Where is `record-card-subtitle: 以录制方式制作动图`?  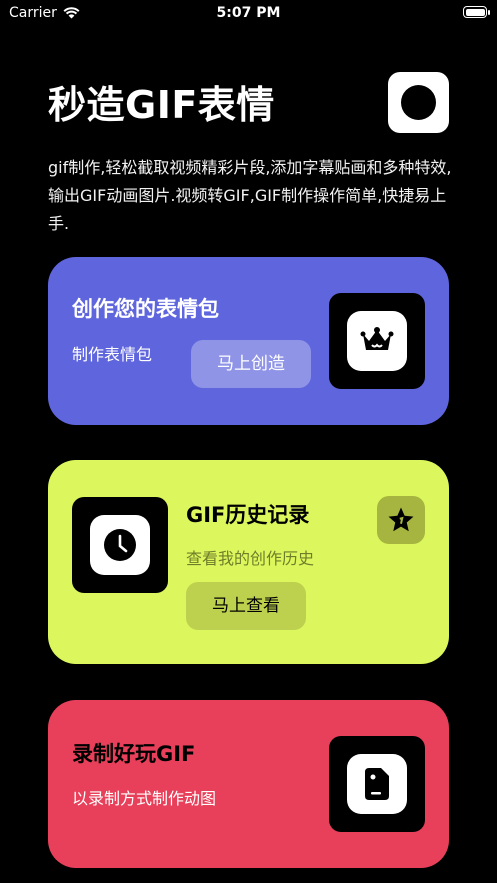 record-card-subtitle: 以录制方式制作动图 is located at coordinates (144, 798).